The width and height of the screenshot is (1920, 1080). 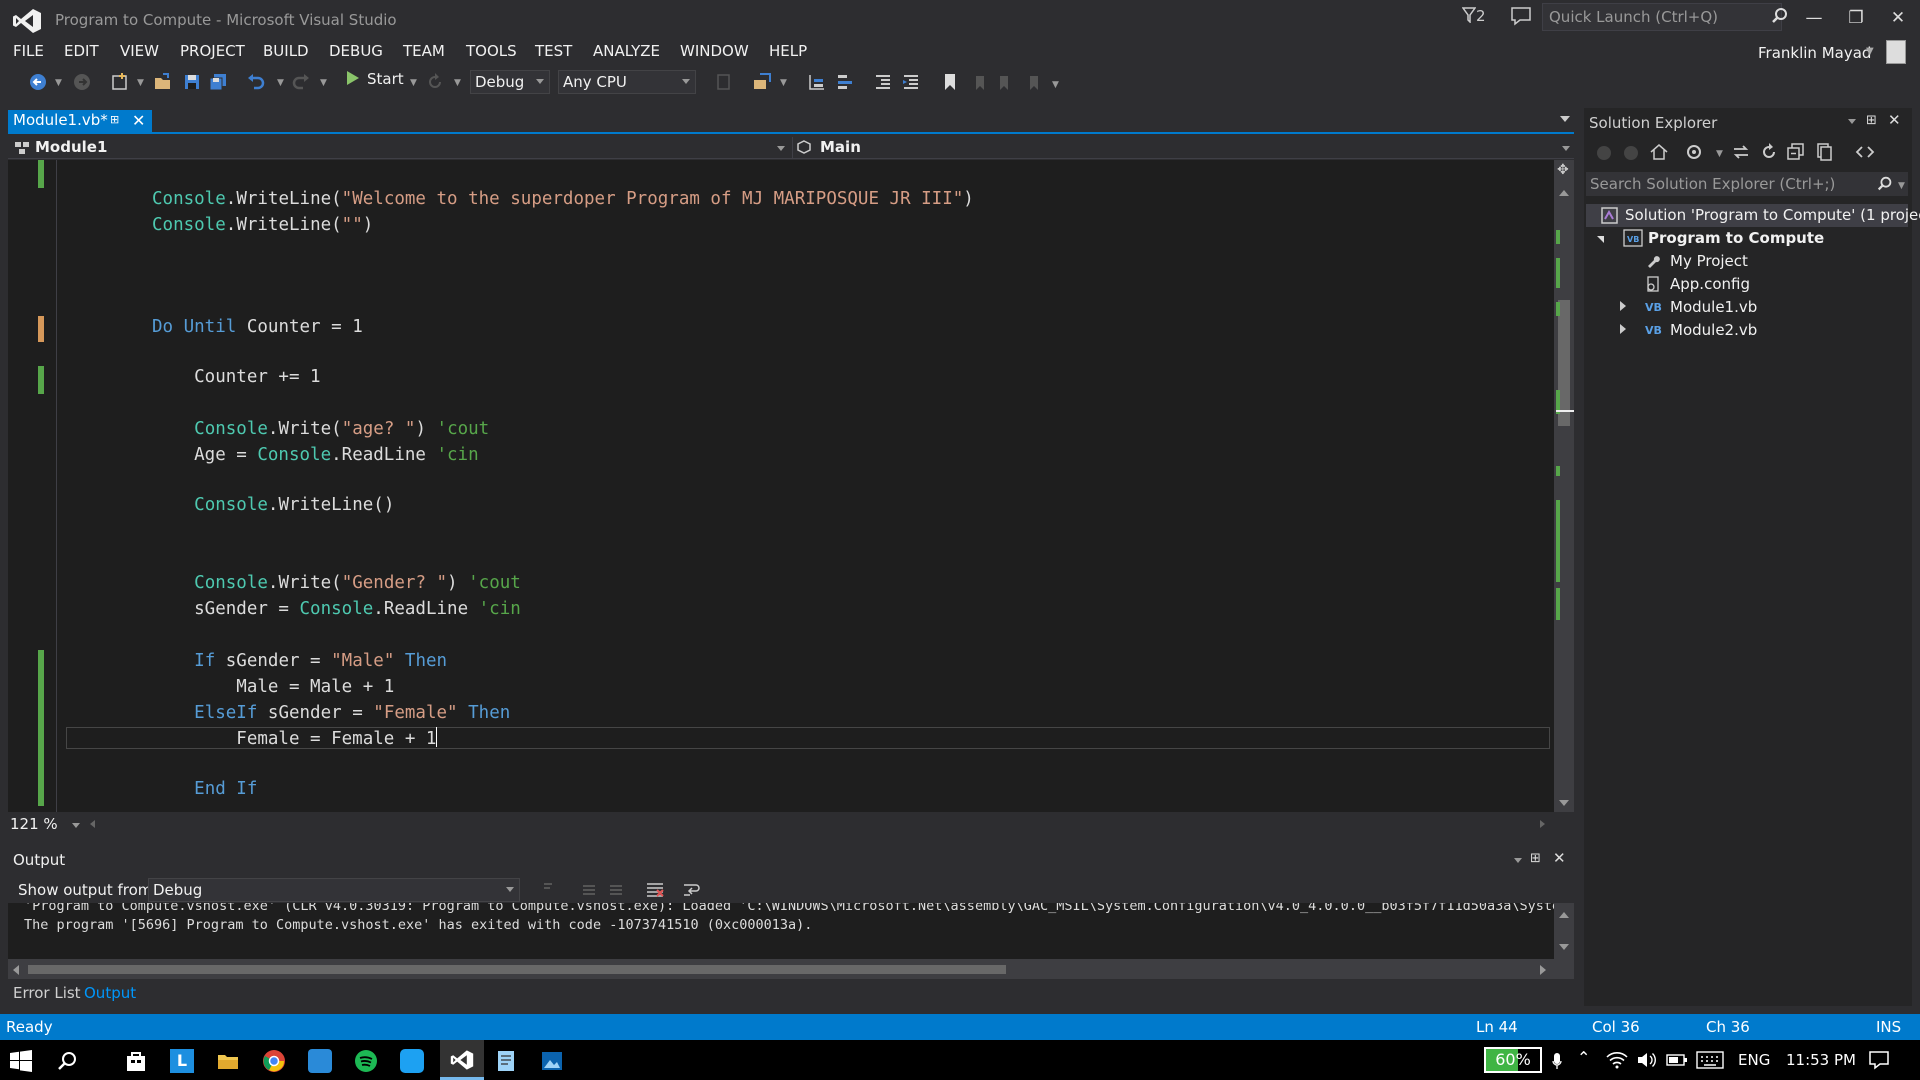 What do you see at coordinates (139, 51) in the screenshot?
I see `menu-view: VIEW` at bounding box center [139, 51].